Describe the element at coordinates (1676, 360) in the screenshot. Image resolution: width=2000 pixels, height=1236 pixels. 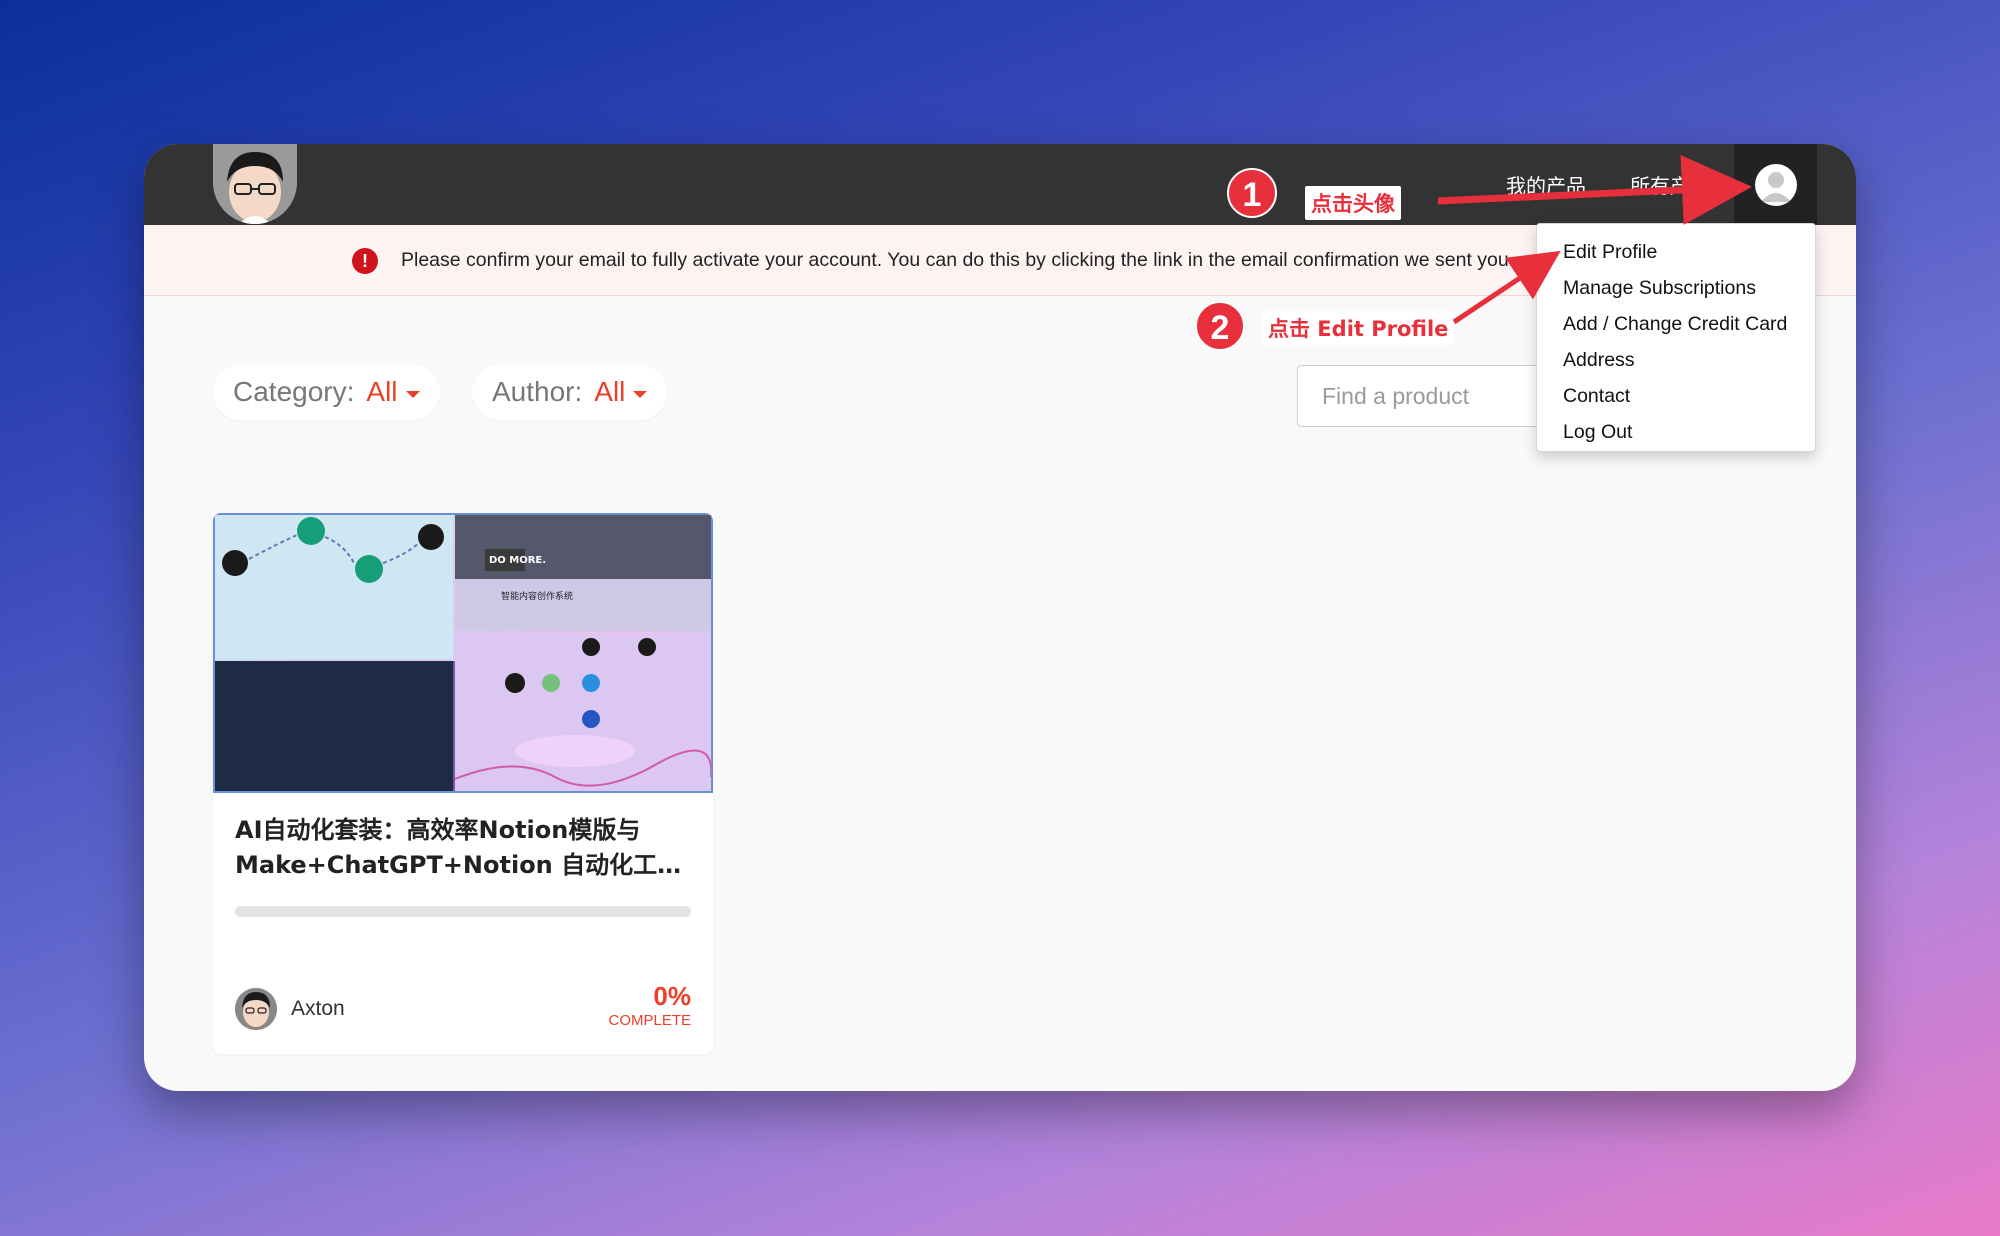
I see `menu-item-address: Address` at that location.